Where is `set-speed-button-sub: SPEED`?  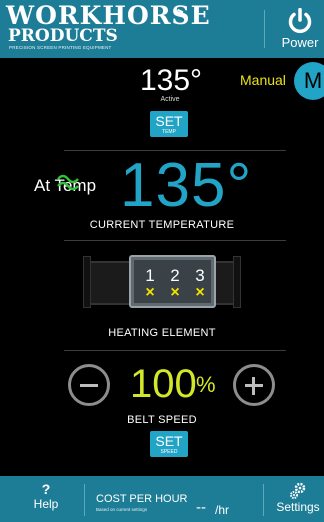 set-speed-button-sub: SPEED is located at coordinates (169, 452).